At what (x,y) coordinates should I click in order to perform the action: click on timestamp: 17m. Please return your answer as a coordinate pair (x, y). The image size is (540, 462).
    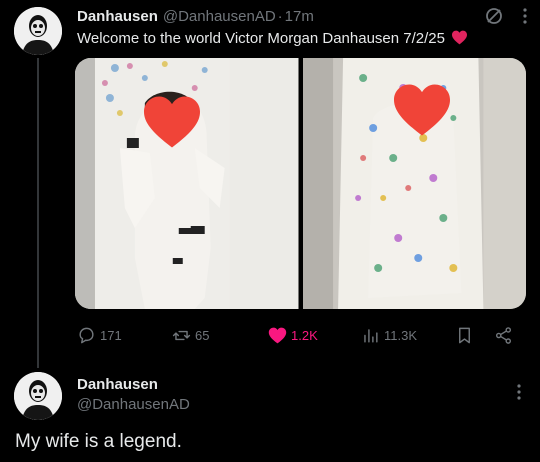
    Looking at the image, I should click on (299, 16).